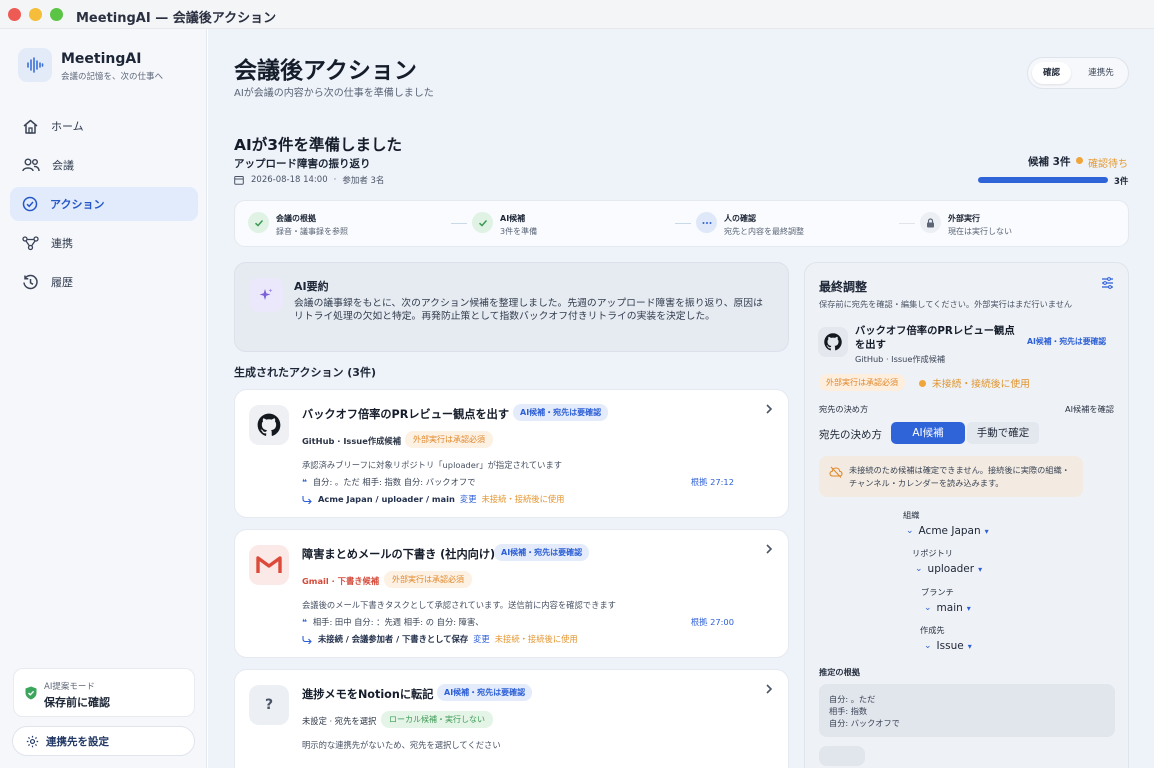  I want to click on sparkle-icon, so click(266, 295).